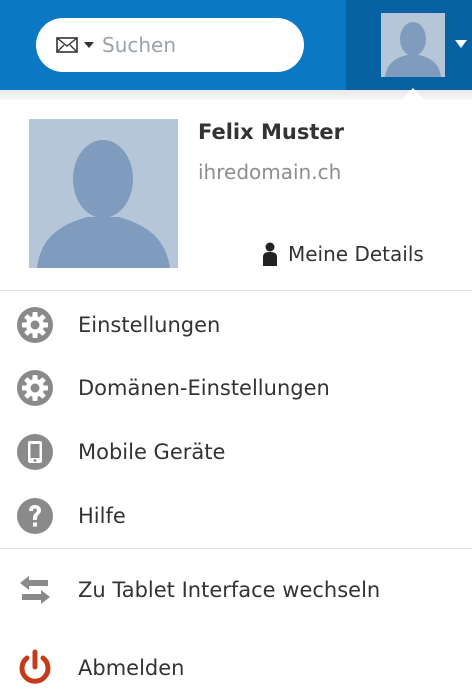  Describe the element at coordinates (236, 668) in the screenshot. I see `menu-item-logout: Abmelden` at that location.